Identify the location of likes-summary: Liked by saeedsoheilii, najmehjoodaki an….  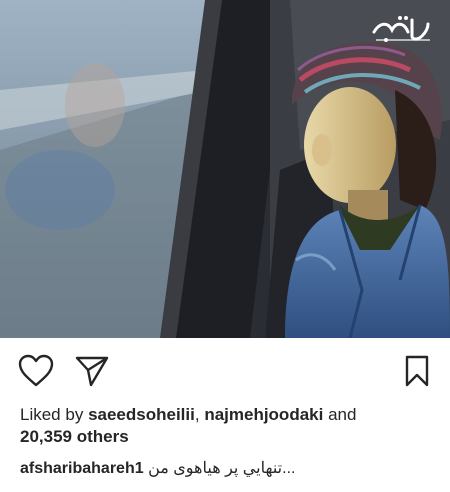
(230, 426).